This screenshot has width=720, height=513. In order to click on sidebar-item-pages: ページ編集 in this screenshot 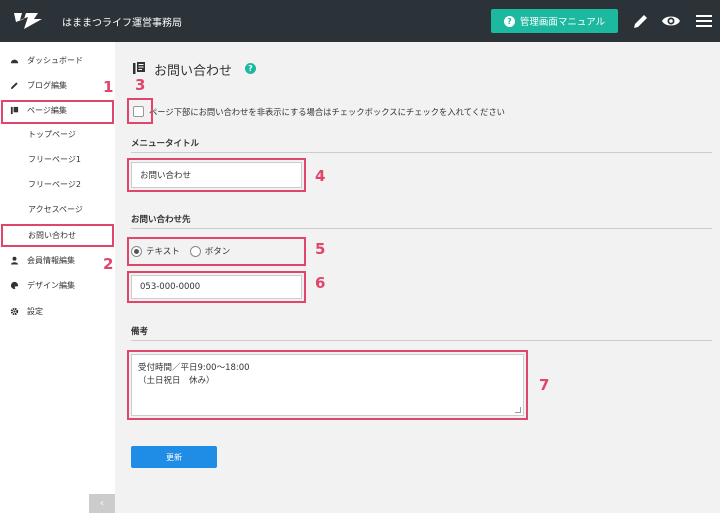, I will do `click(38, 110)`.